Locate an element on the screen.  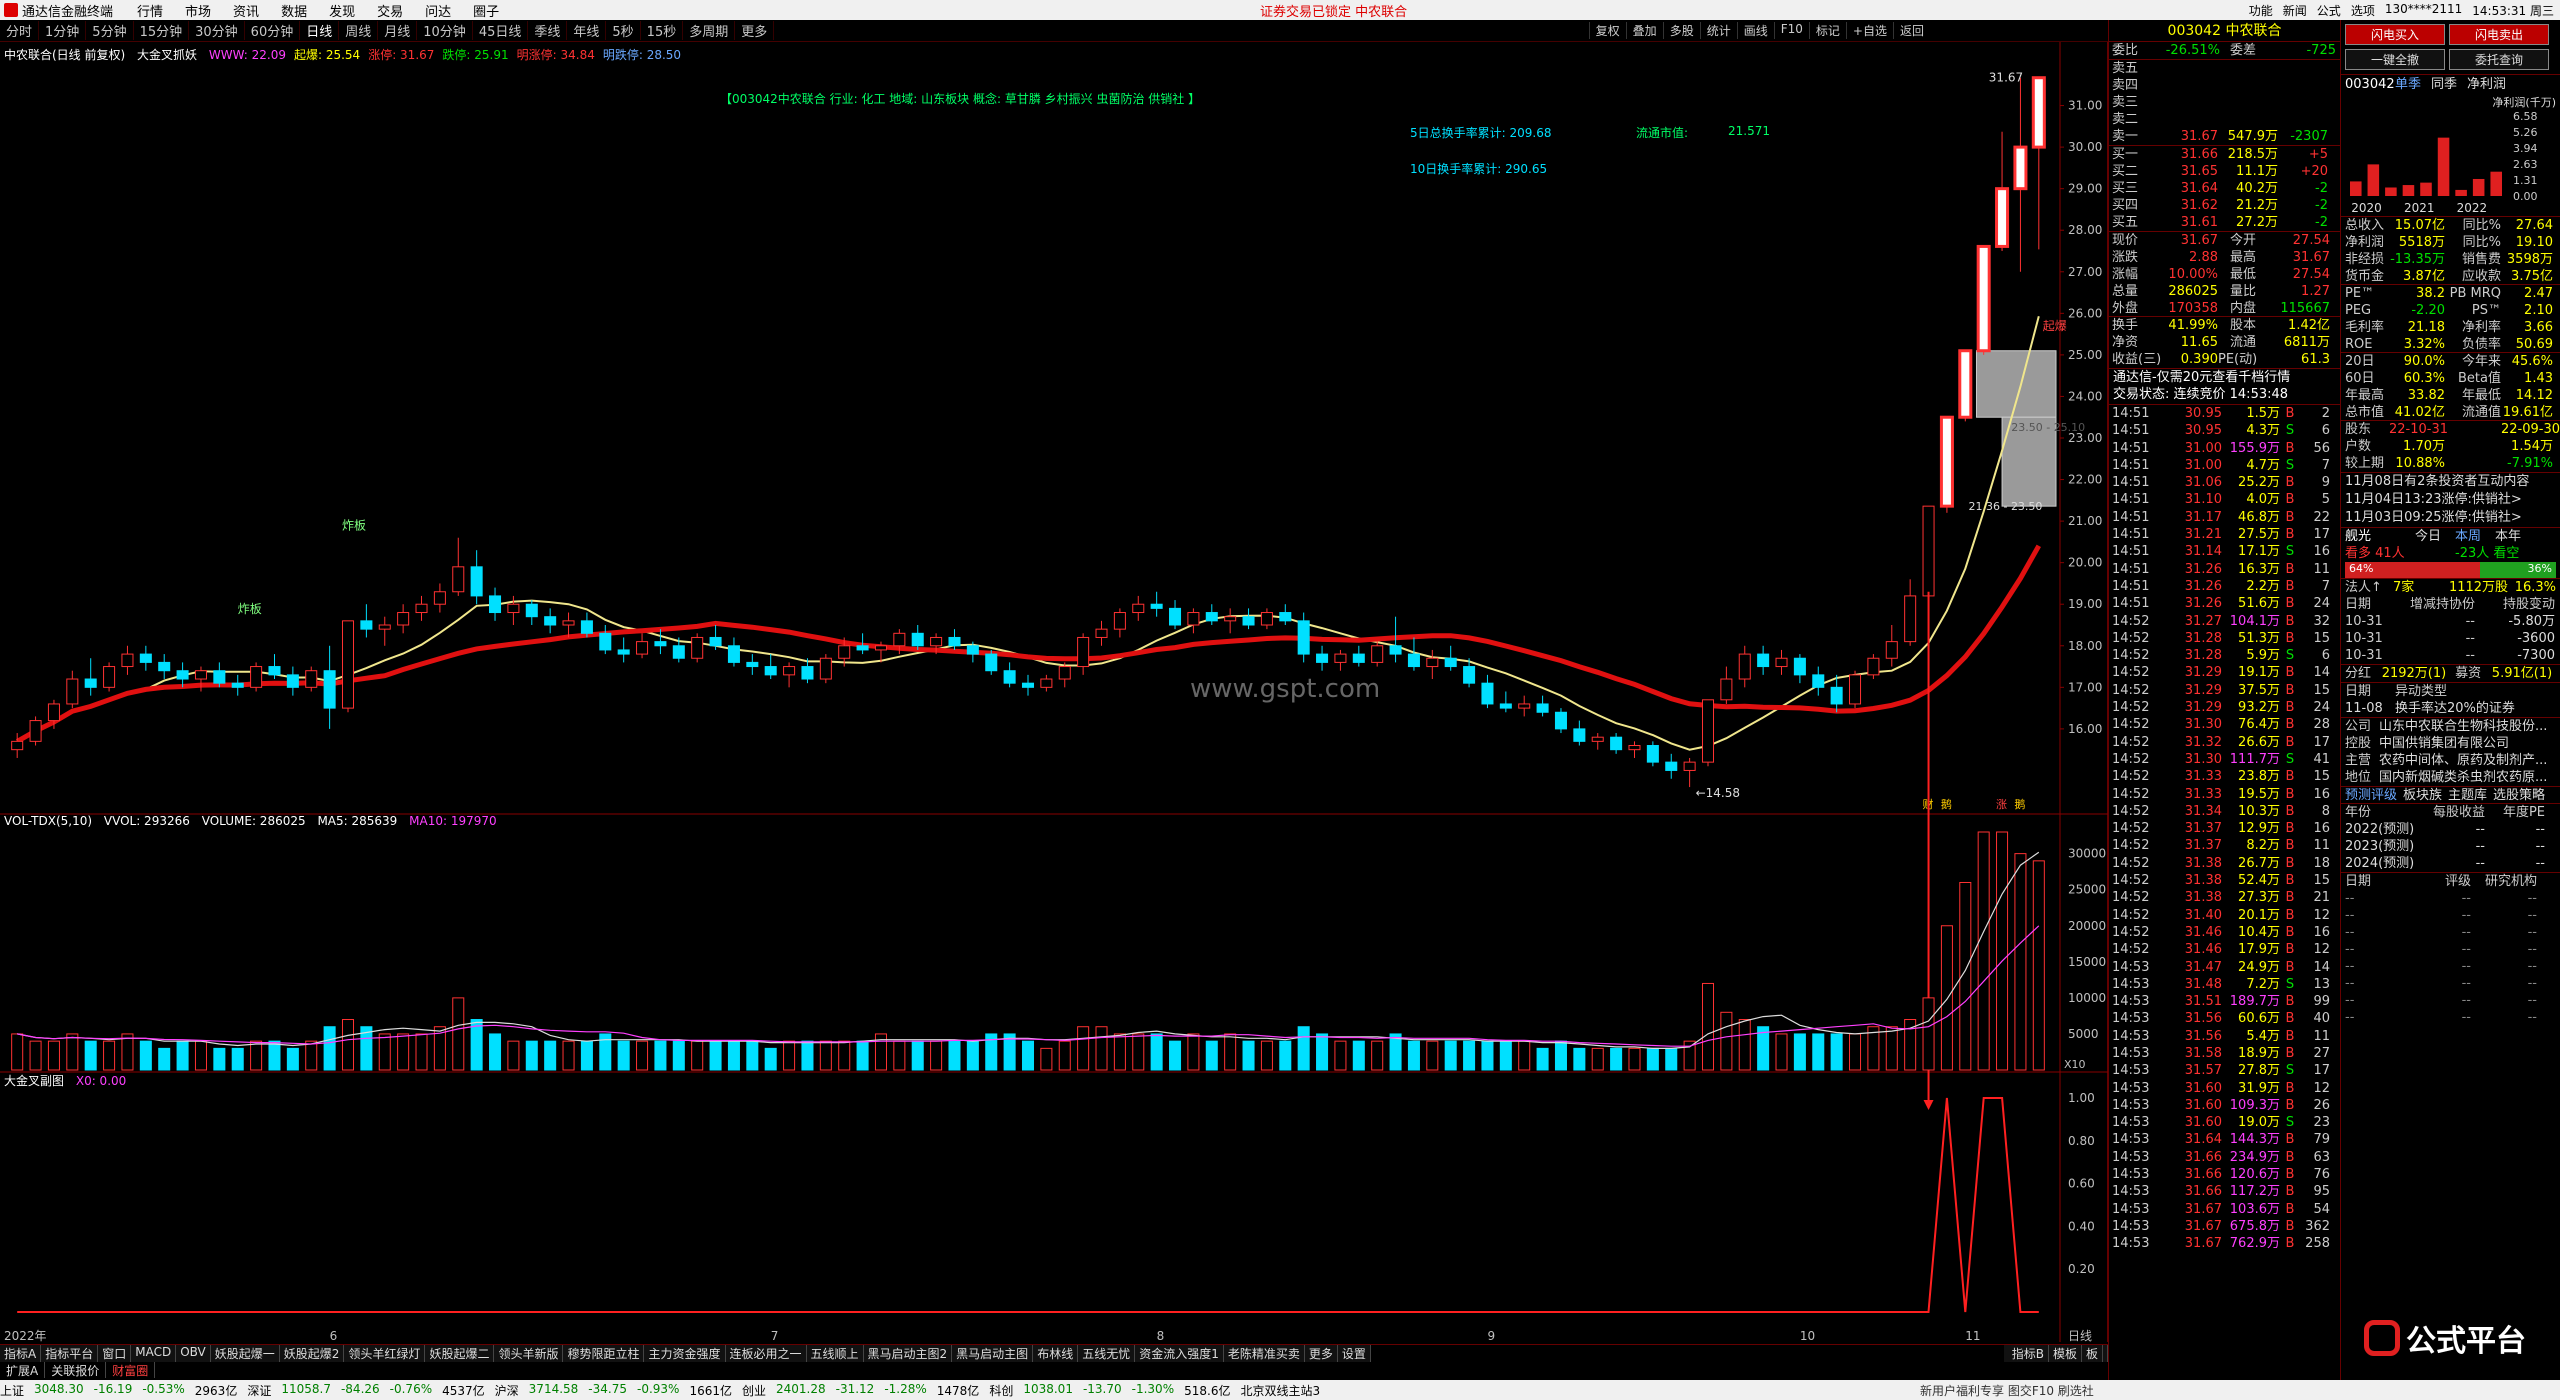
period-tab: 45日线 is located at coordinates (501, 30).